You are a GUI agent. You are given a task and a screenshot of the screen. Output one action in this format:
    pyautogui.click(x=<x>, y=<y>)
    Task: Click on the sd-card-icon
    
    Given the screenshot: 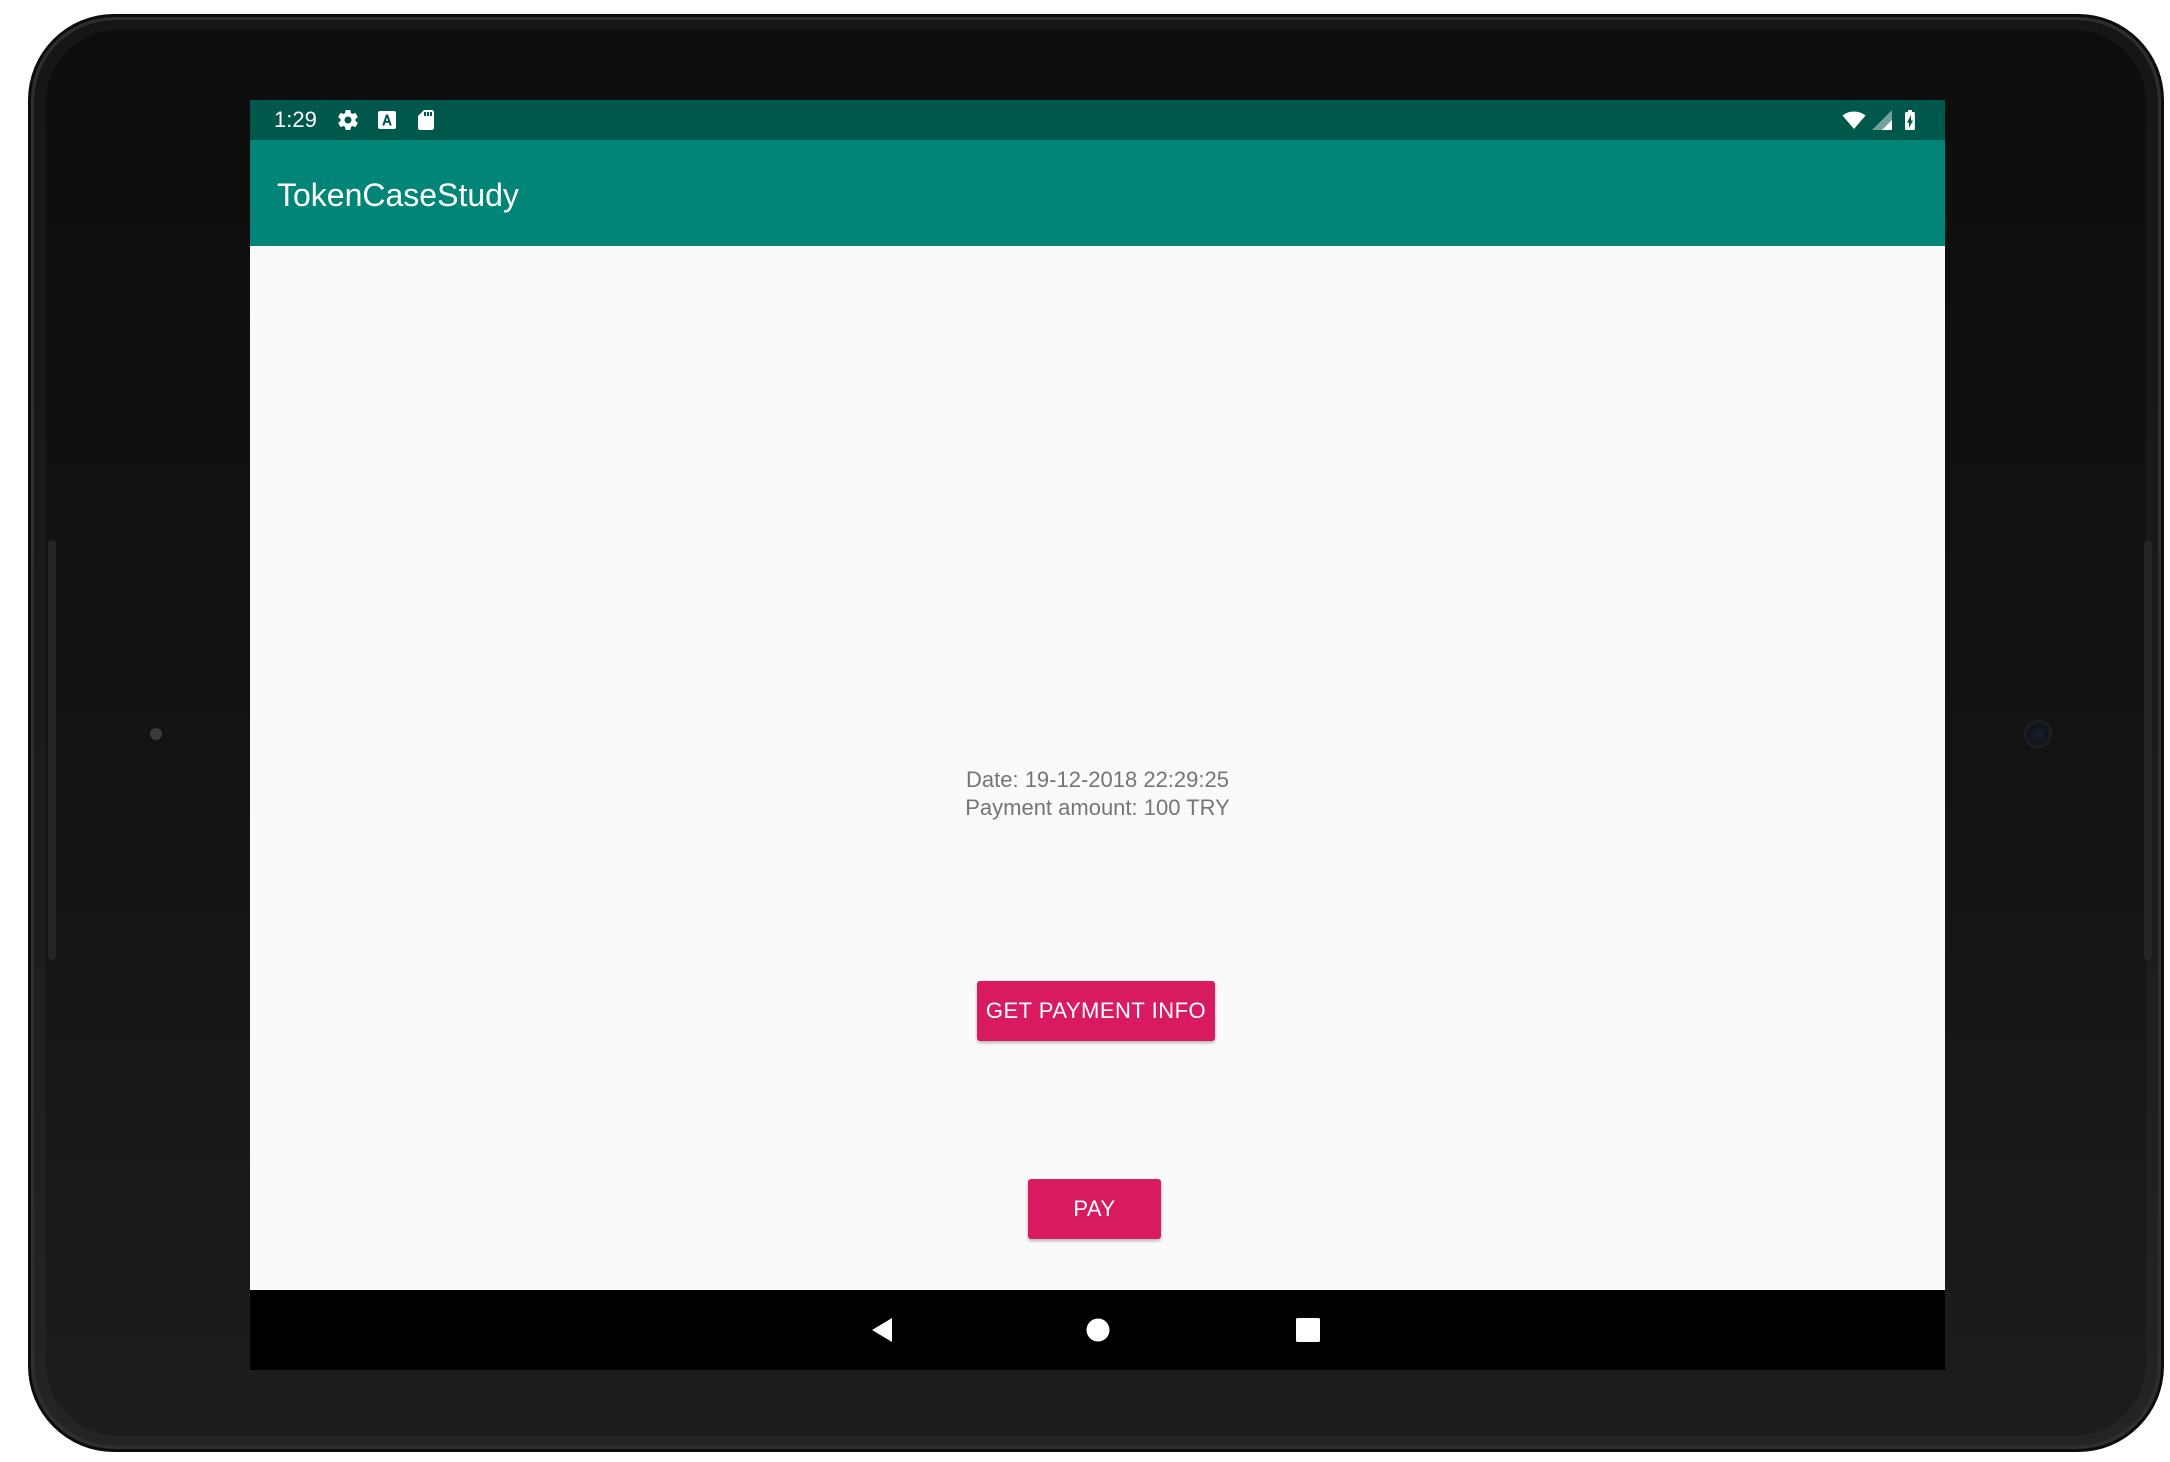 What is the action you would take?
    pyautogui.click(x=426, y=120)
    